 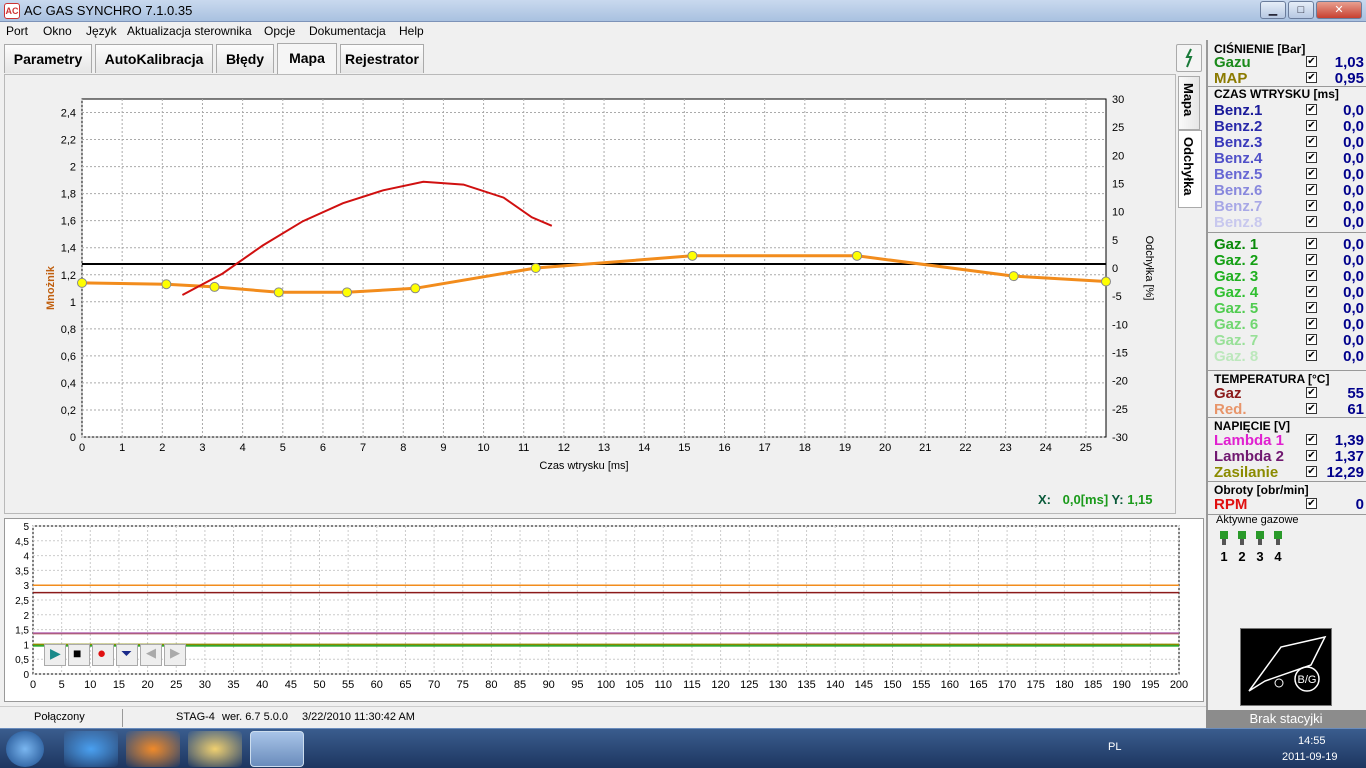 I want to click on play-icon: ▶, so click(x=55, y=653).